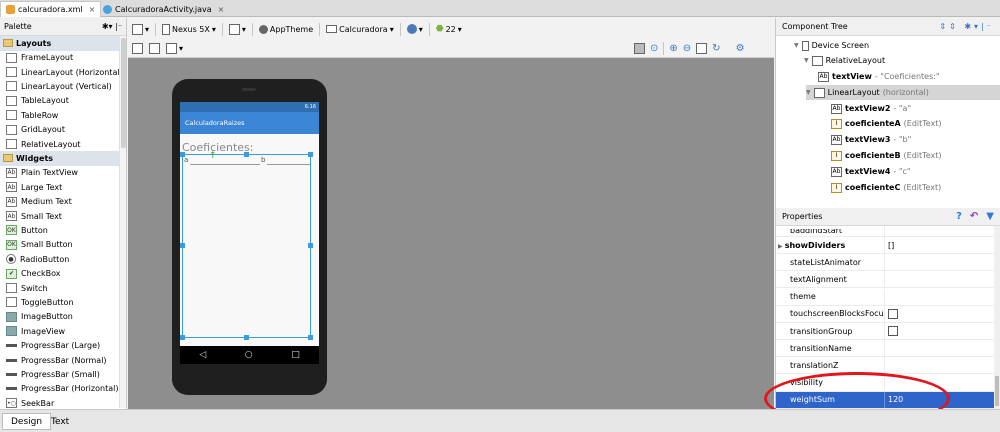  What do you see at coordinates (871, 171) in the screenshot?
I see `tree-node: Ab textView4 - "c"` at bounding box center [871, 171].